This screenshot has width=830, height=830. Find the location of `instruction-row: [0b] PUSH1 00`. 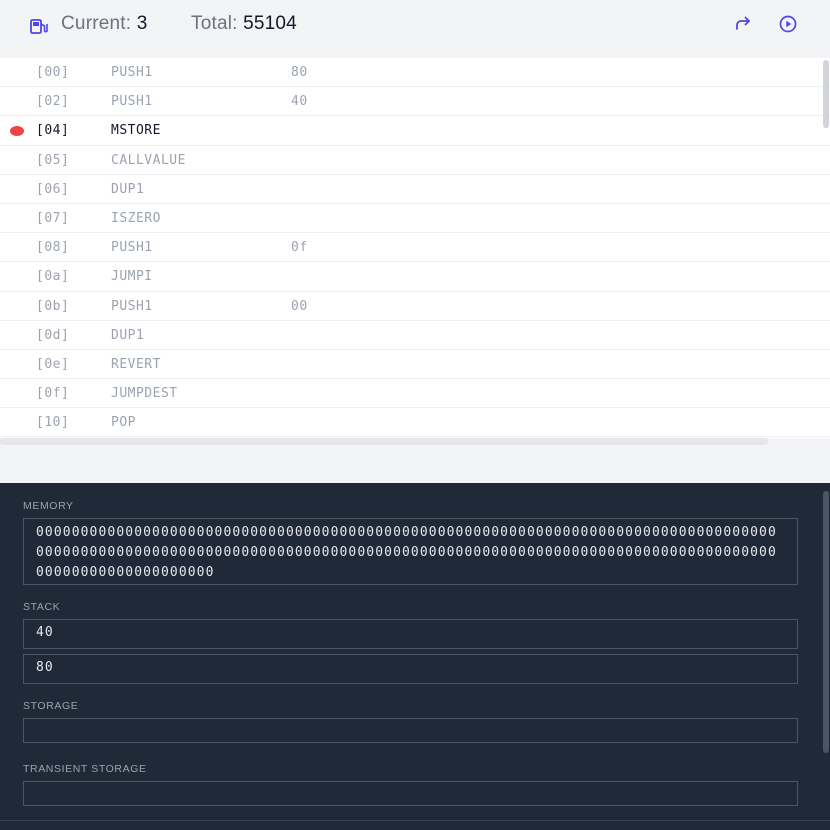

instruction-row: [0b] PUSH1 00 is located at coordinates (415, 306).